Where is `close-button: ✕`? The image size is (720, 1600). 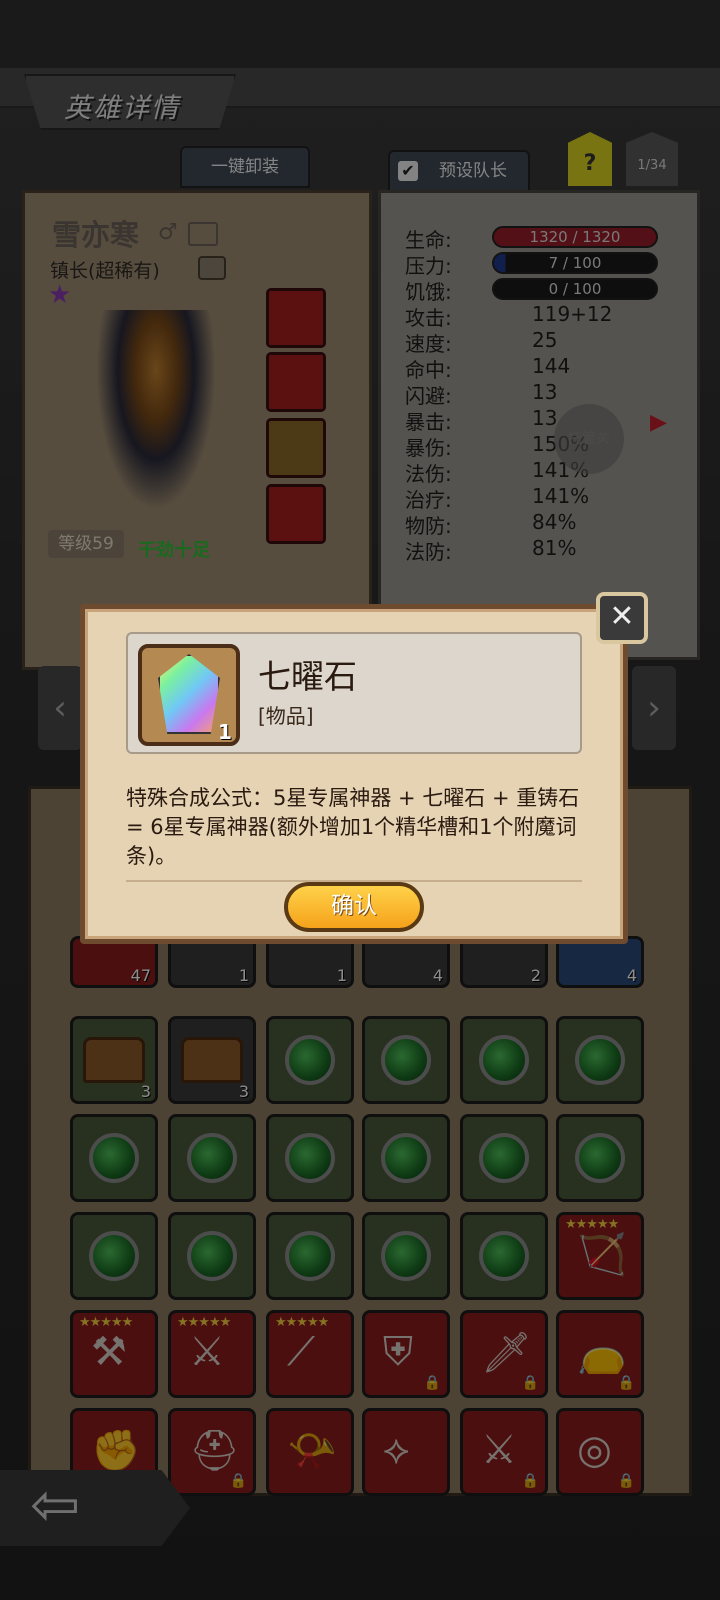
close-button: ✕ is located at coordinates (622, 618).